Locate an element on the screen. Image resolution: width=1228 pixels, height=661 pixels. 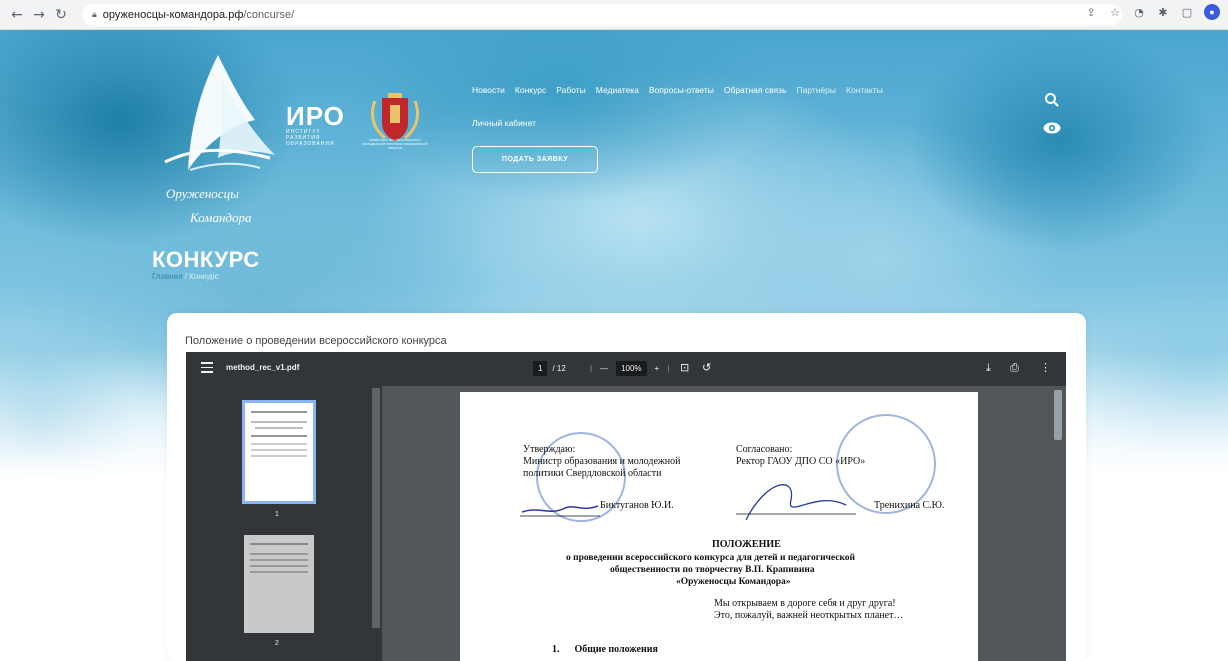
menu-item-feedback: Обратная связь is located at coordinates (755, 90).